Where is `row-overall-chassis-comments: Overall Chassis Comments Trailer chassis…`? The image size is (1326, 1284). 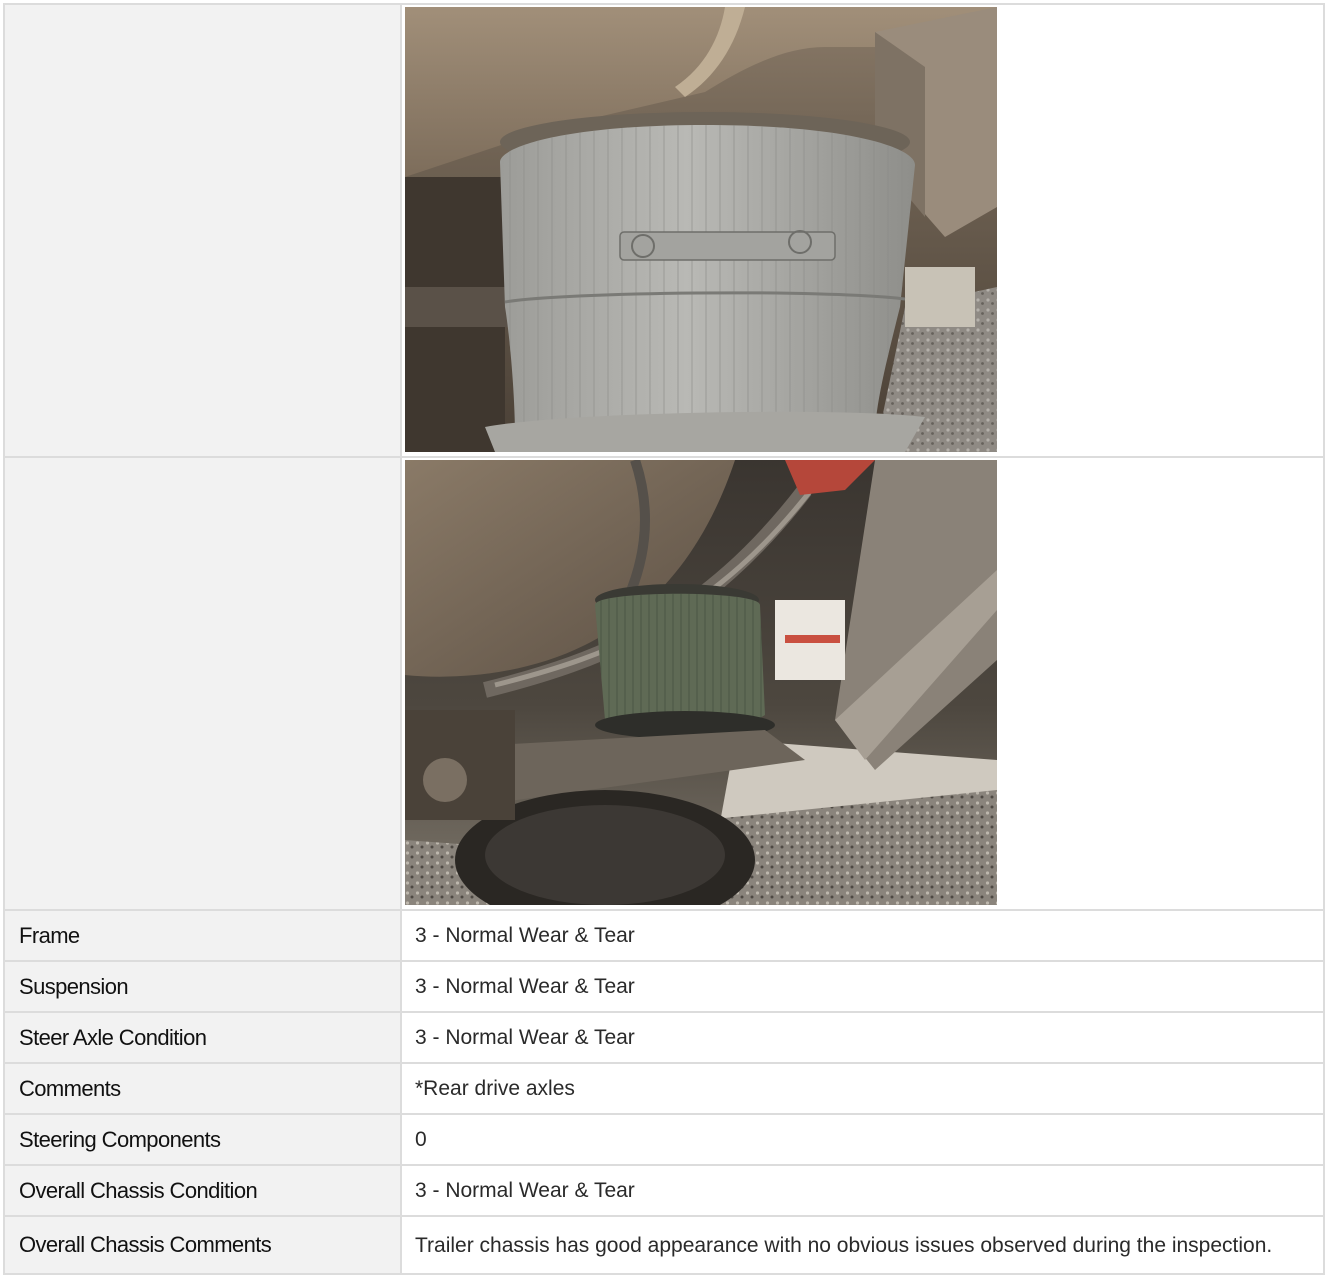 row-overall-chassis-comments: Overall Chassis Comments Trailer chassis… is located at coordinates (664, 1245).